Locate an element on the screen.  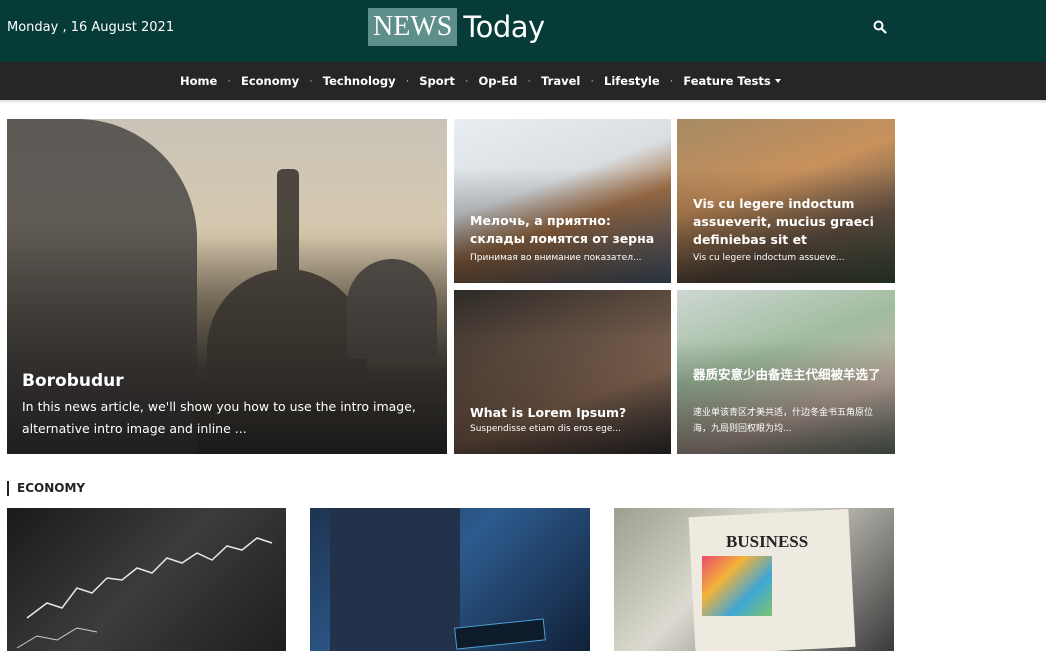
nav-item-sport: Sport is located at coordinates (437, 81).